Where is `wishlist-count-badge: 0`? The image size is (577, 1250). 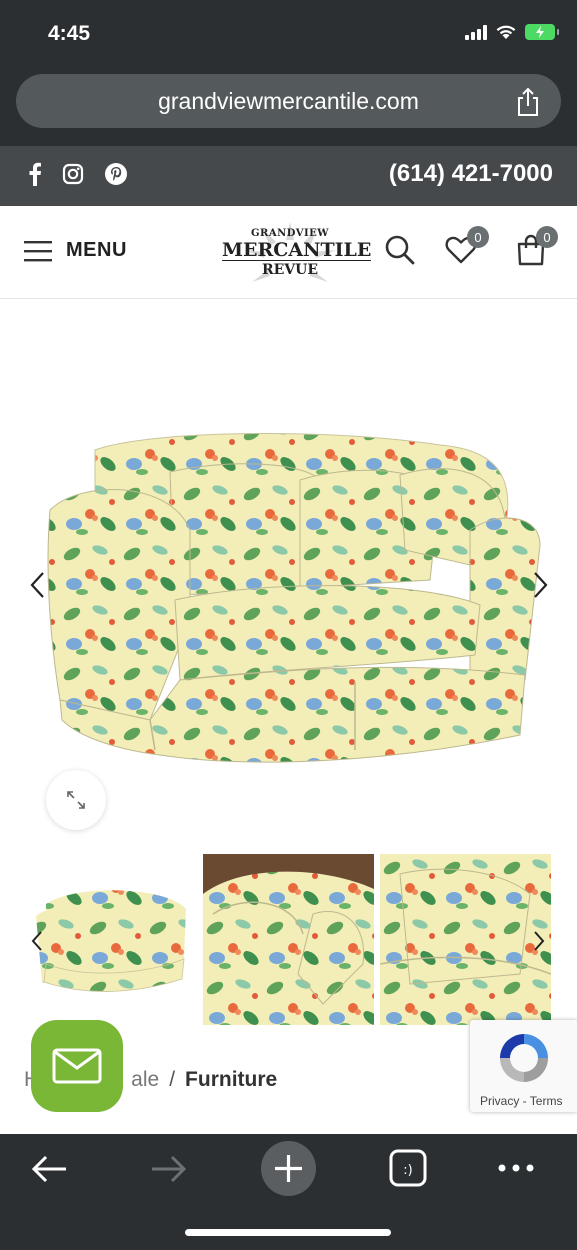 wishlist-count-badge: 0 is located at coordinates (478, 237).